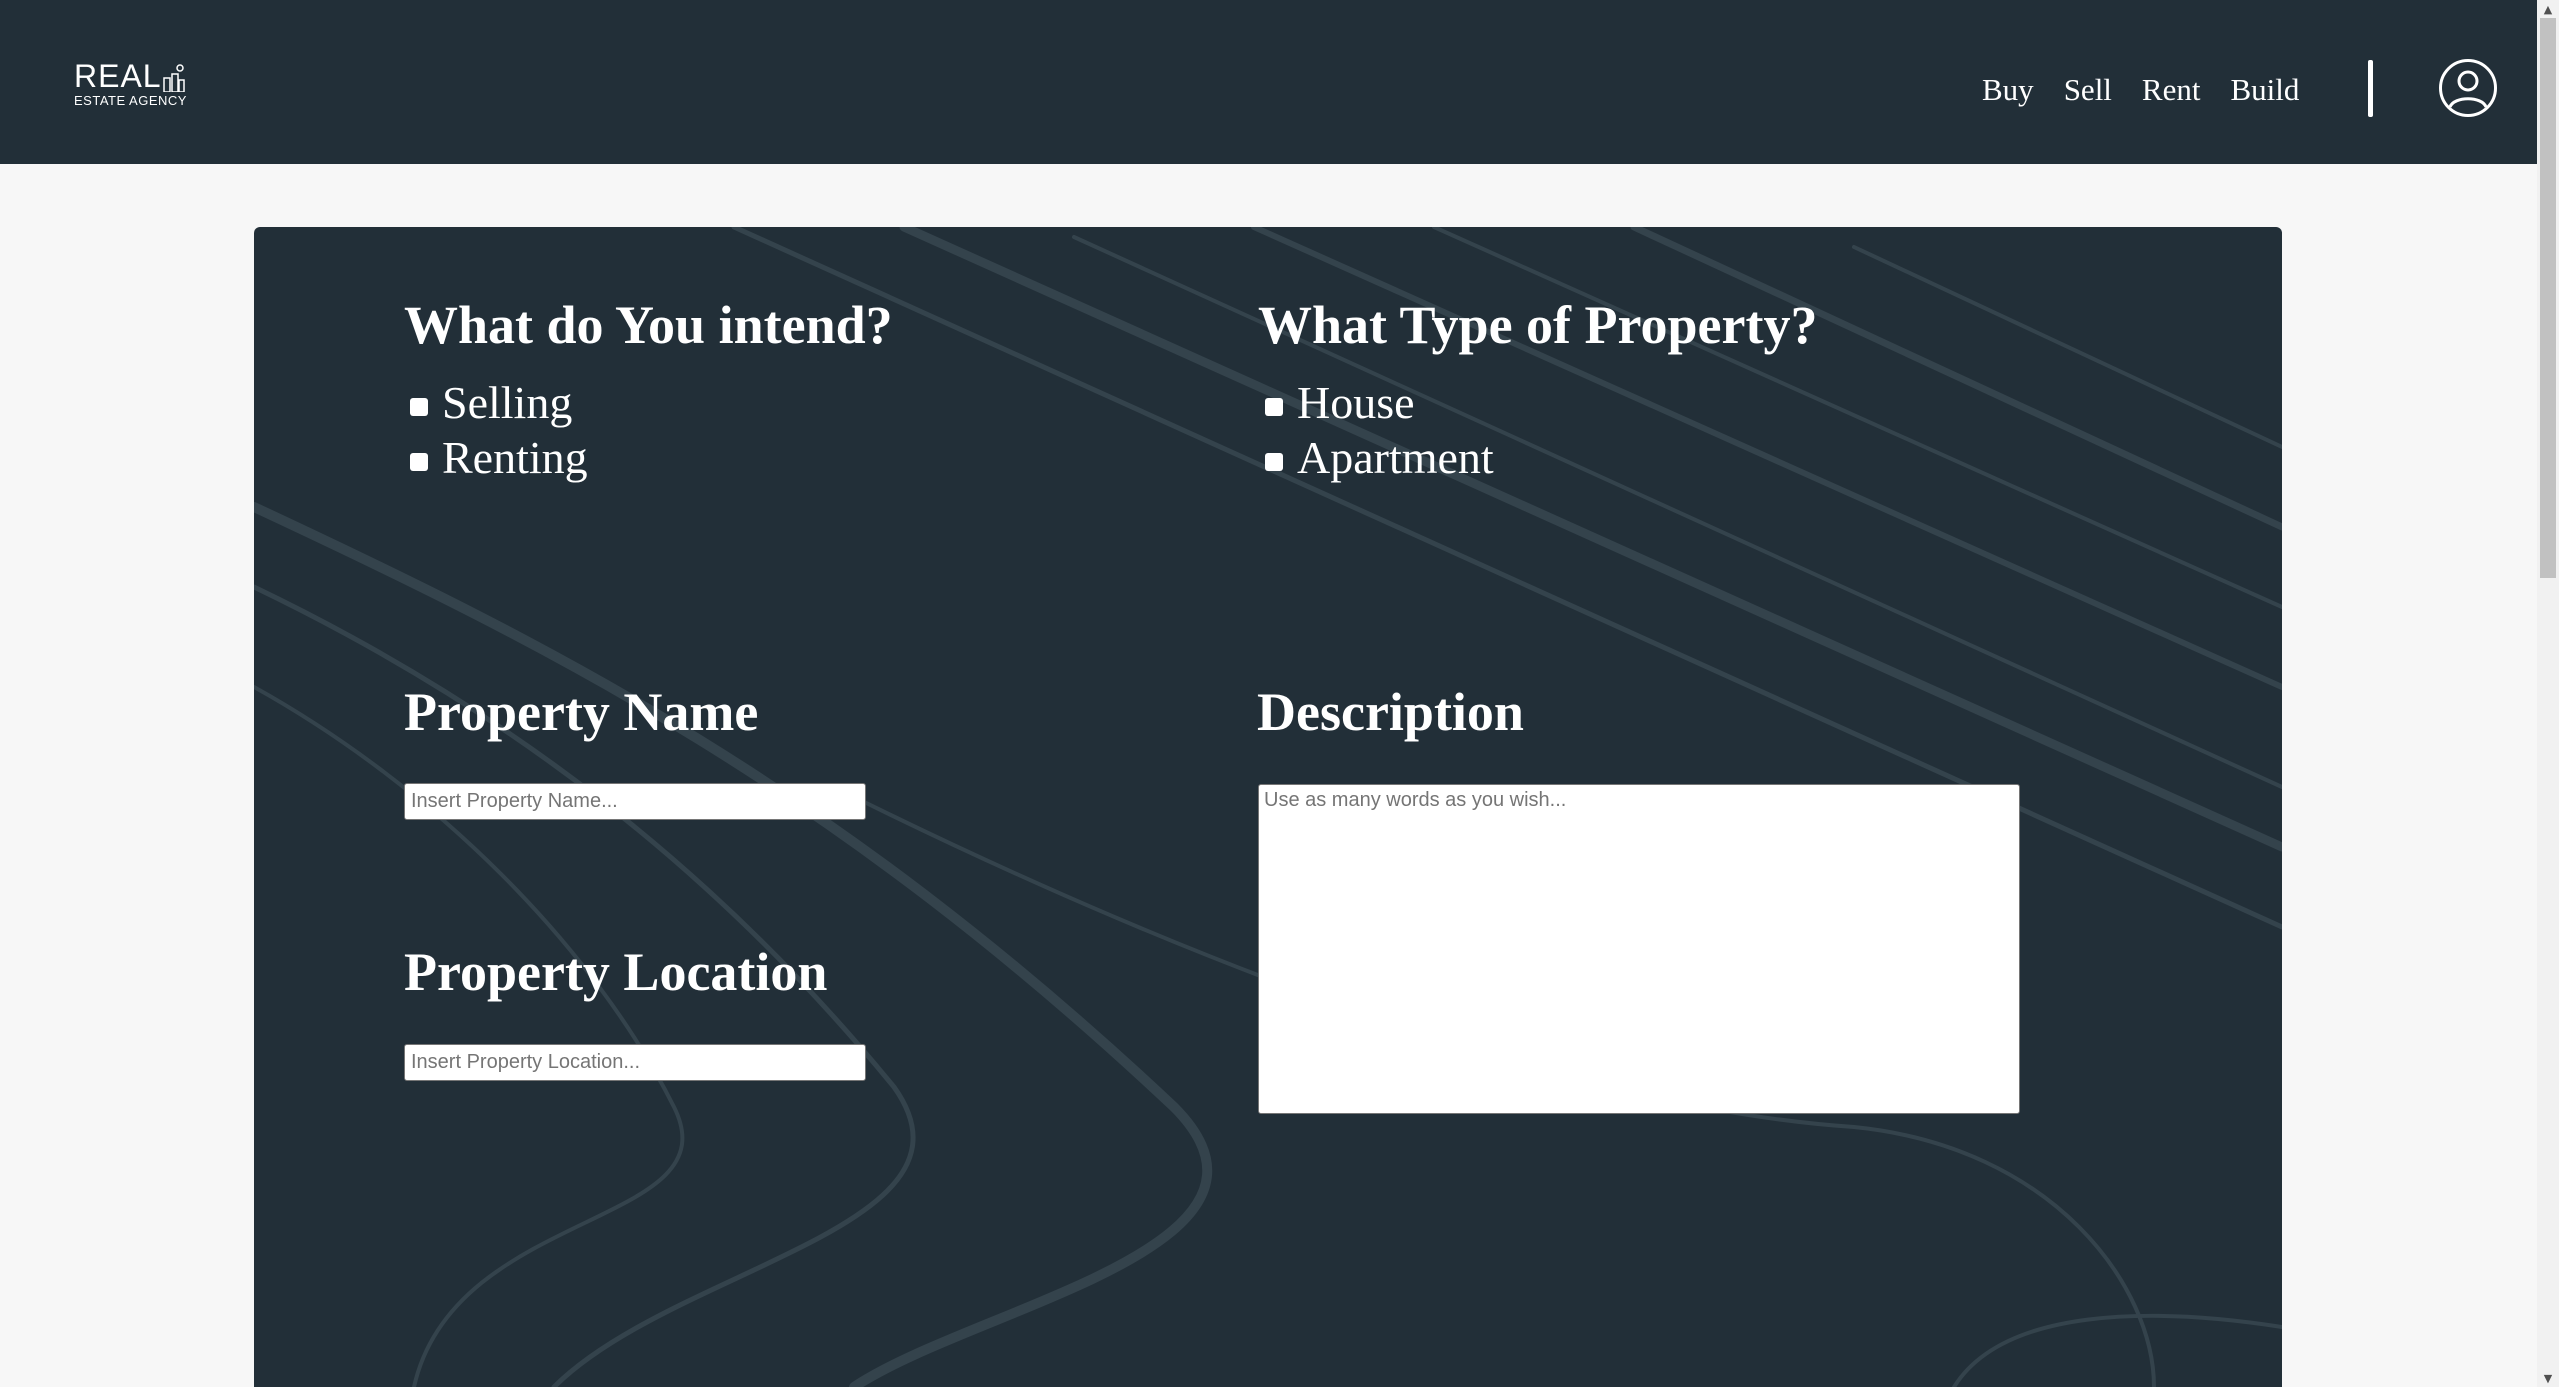  Describe the element at coordinates (2088, 90) in the screenshot. I see `nav-sell: Sell` at that location.